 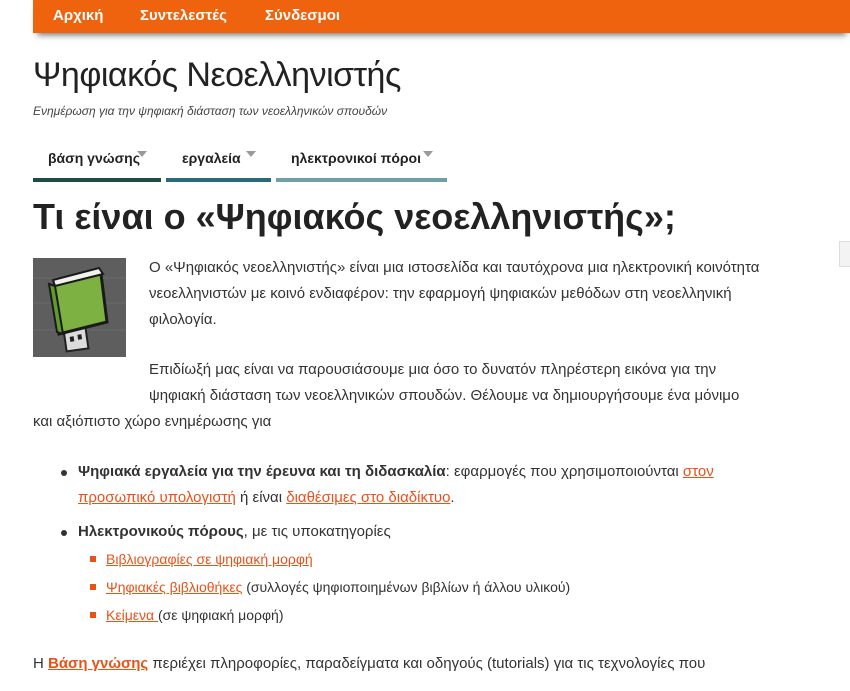 I want to click on intro-paragraph-2-line-3: και αξιόπιστο χώρο ενημέρωσης για, so click(x=152, y=421).